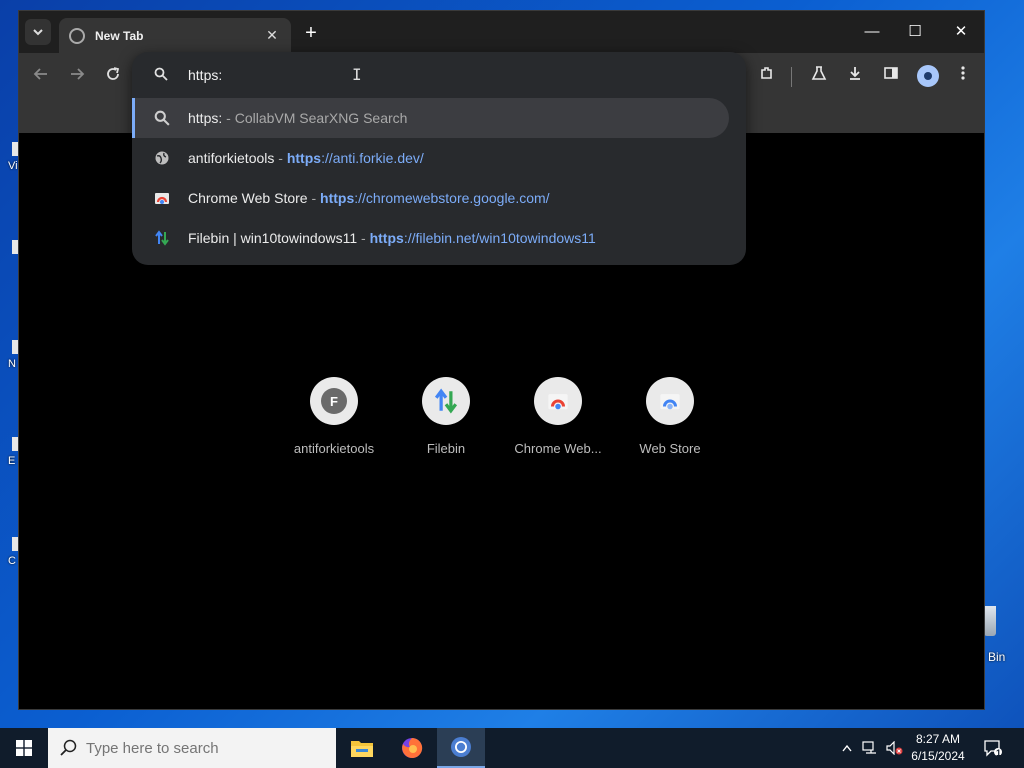  Describe the element at coordinates (13, 166) in the screenshot. I see `desktop-icon-label: Vi` at that location.